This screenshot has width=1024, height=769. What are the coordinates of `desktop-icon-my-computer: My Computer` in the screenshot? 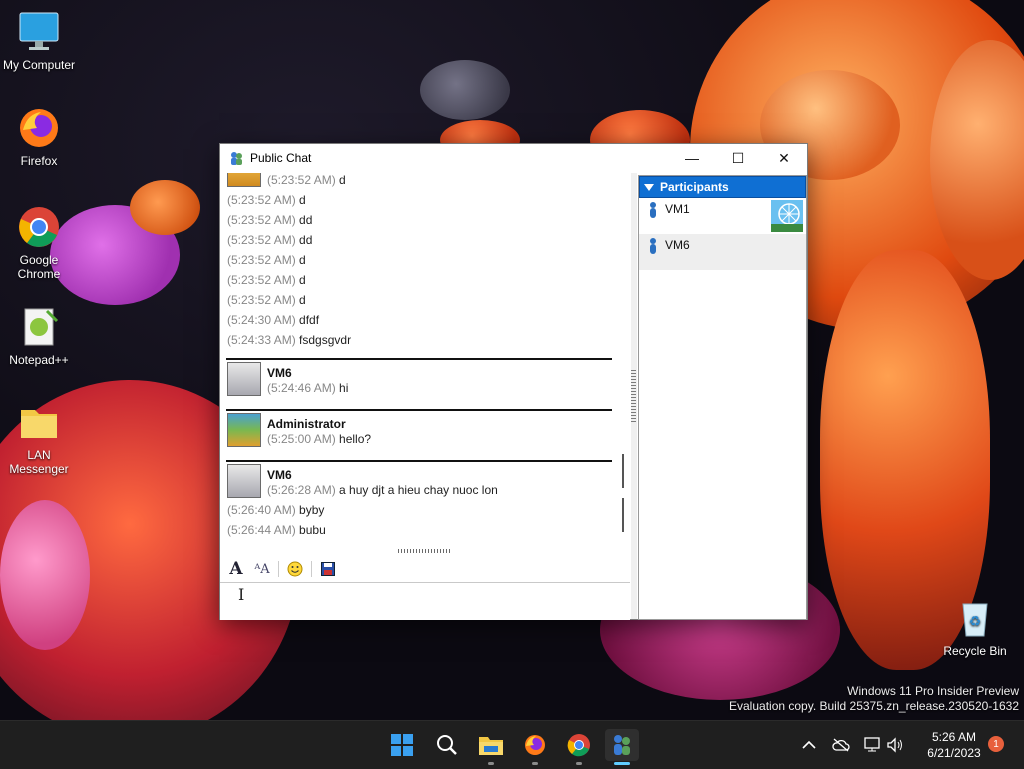 It's located at (39, 41).